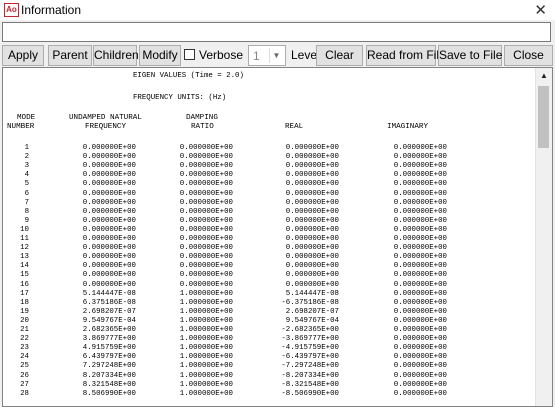 The height and width of the screenshot is (407, 555). What do you see at coordinates (294, 127) in the screenshot?
I see `header-real: REAL` at bounding box center [294, 127].